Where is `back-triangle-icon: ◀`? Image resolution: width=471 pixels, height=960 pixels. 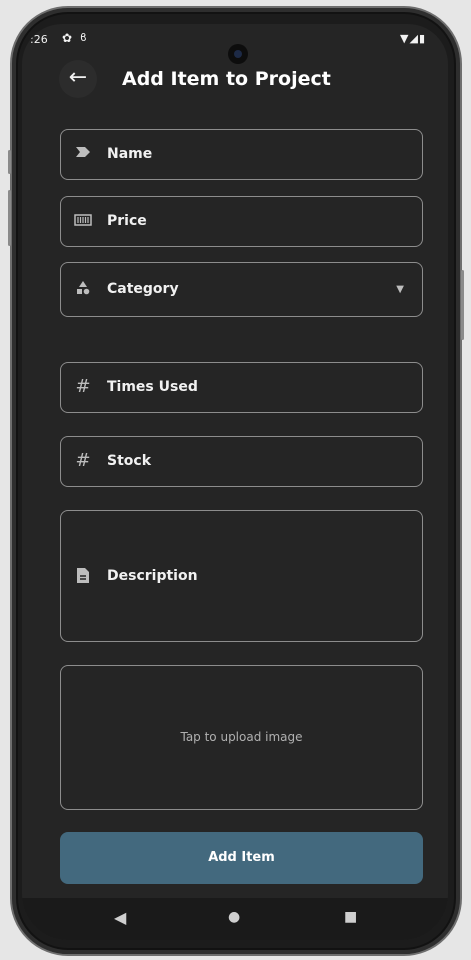 back-triangle-icon: ◀ is located at coordinates (120, 917).